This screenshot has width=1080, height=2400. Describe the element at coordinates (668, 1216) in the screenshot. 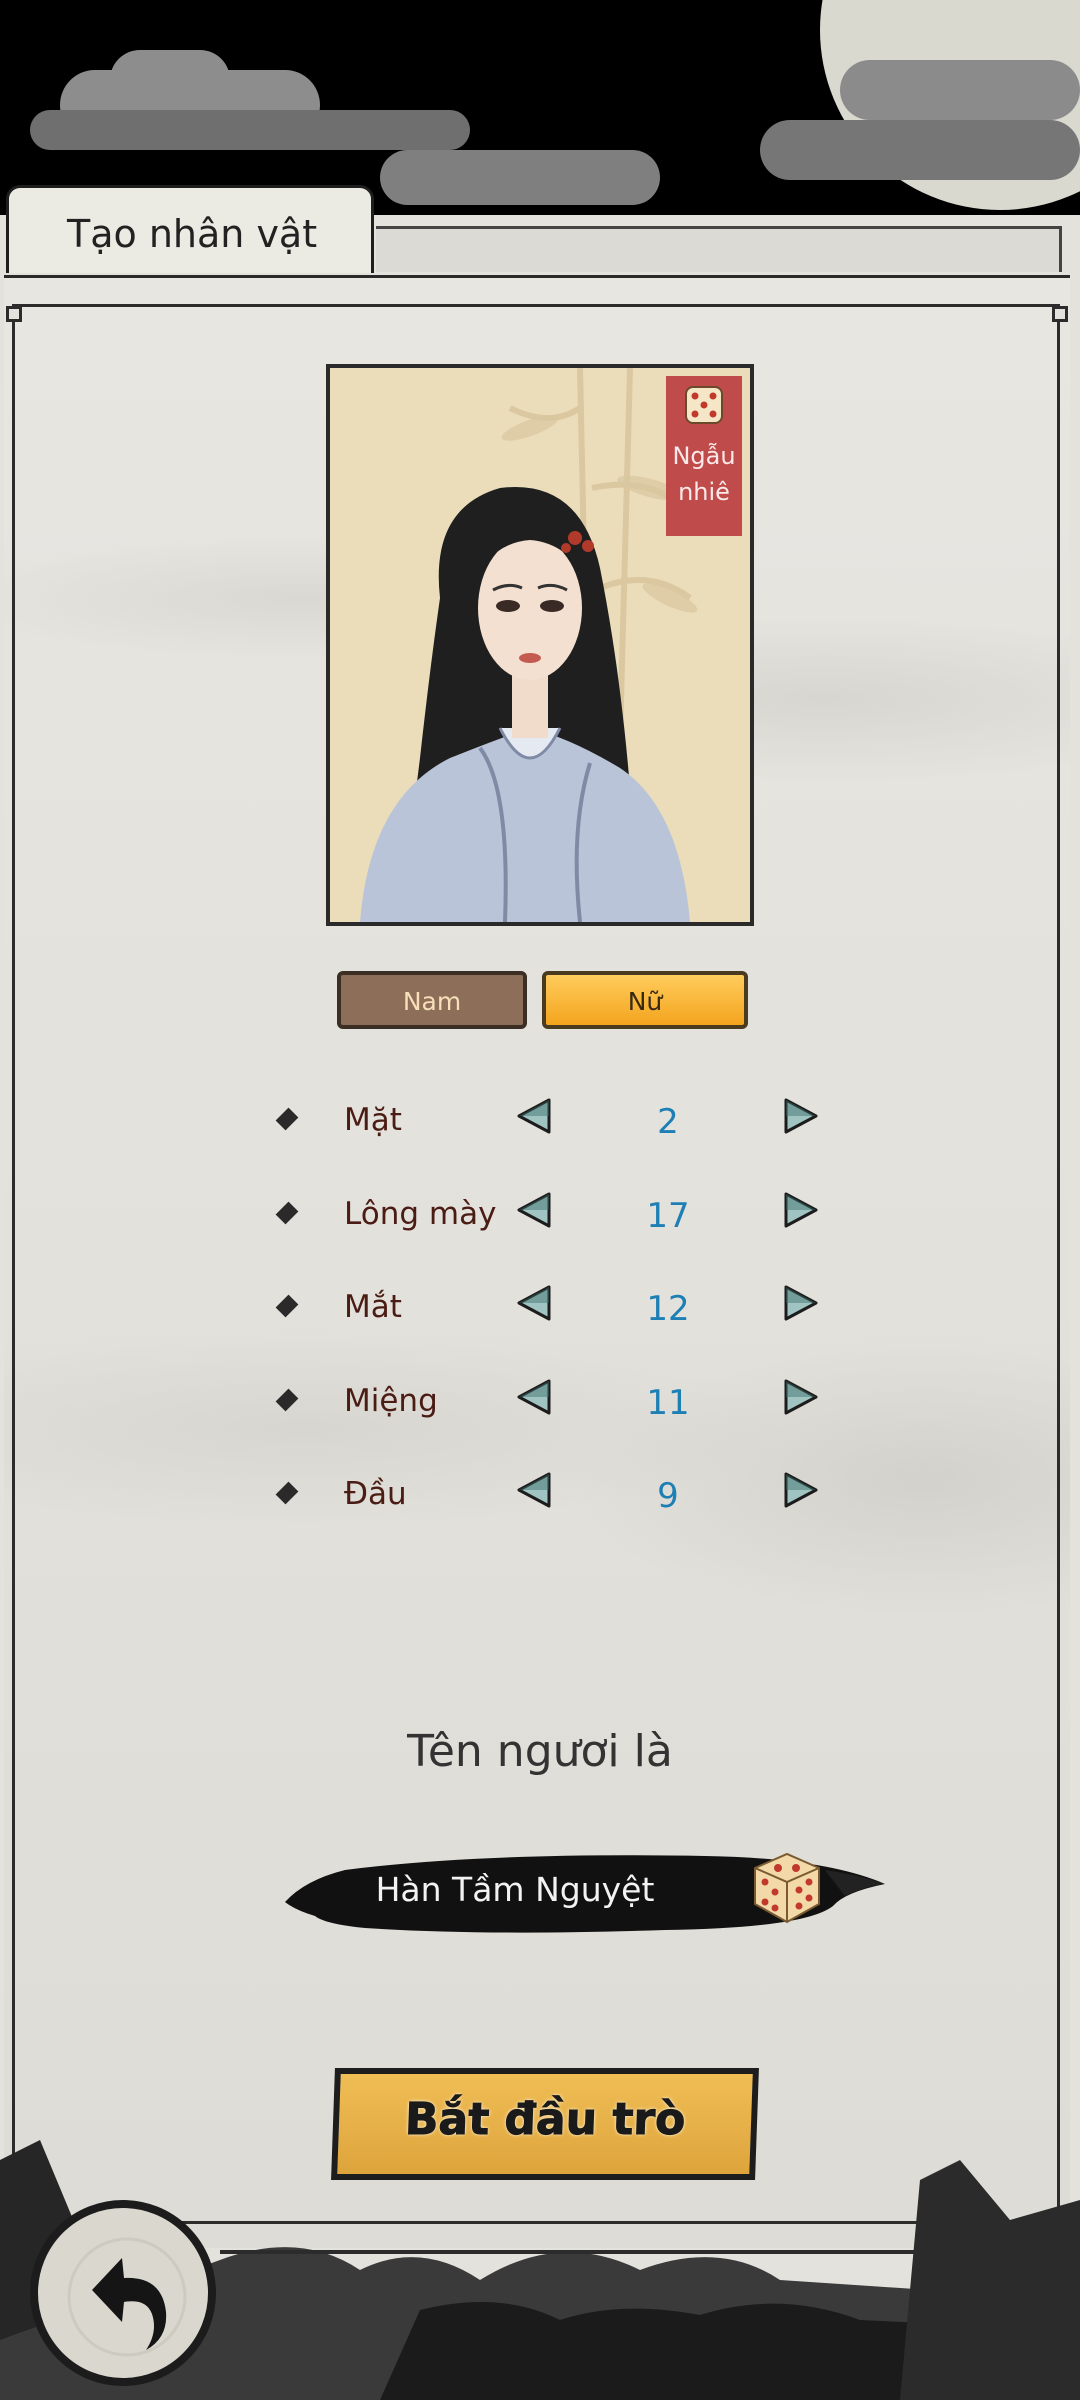

I see `attribute-value: 17` at that location.